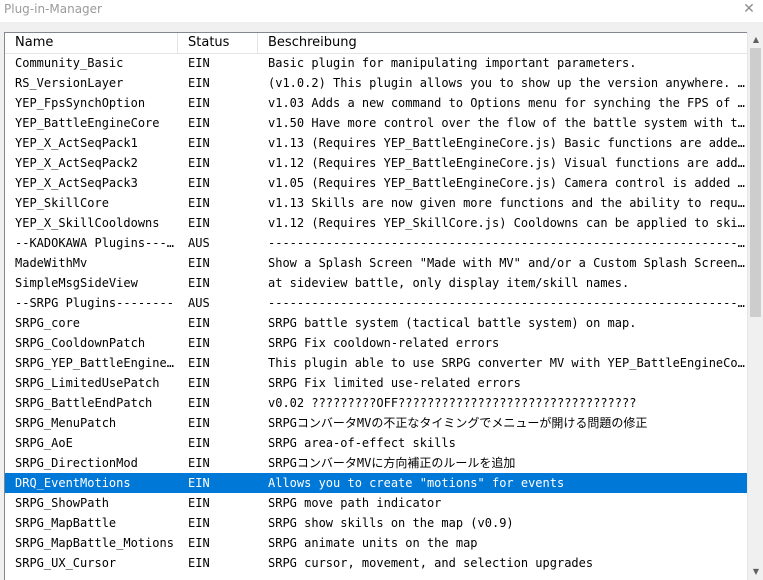 The height and width of the screenshot is (580, 763). I want to click on plugin-name-cell: --SRPG Plugins--------, so click(94, 303).